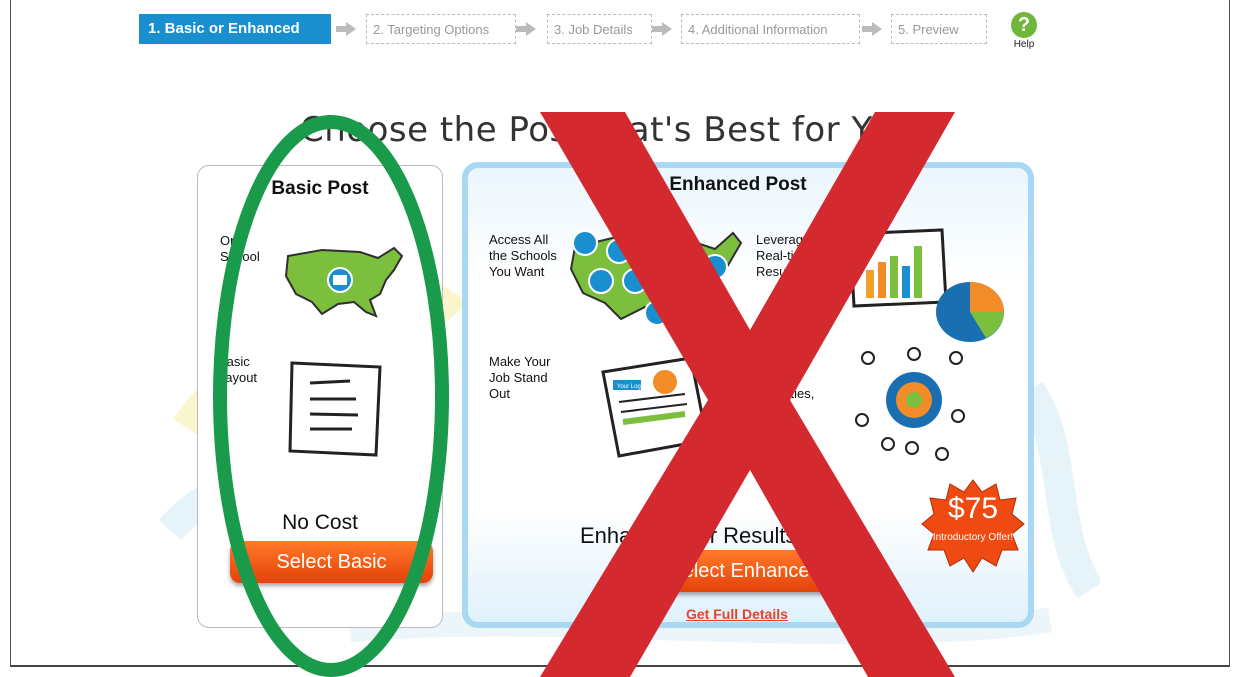  I want to click on basic-post-title: Basic Post, so click(320, 188).